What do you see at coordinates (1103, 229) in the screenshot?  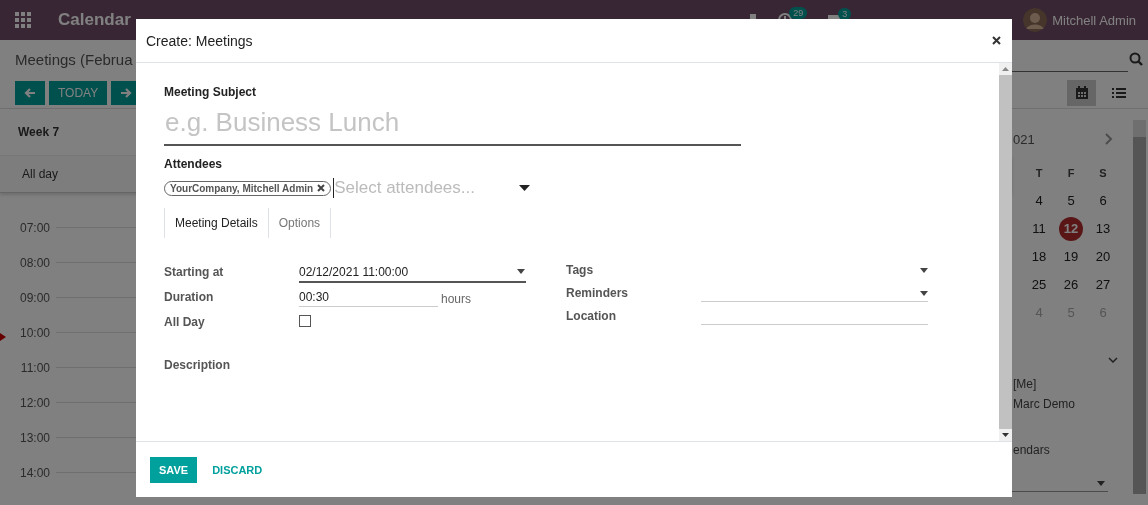 I see `calendar-day: 13` at bounding box center [1103, 229].